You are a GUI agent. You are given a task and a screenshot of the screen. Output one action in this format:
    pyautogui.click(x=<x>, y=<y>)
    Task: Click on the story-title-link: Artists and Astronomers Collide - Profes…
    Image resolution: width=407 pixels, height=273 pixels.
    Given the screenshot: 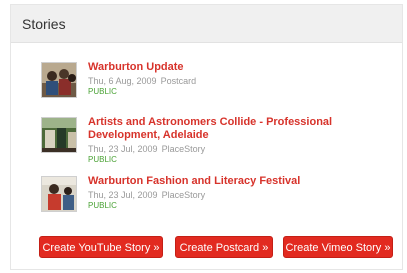 What is the action you would take?
    pyautogui.click(x=238, y=129)
    